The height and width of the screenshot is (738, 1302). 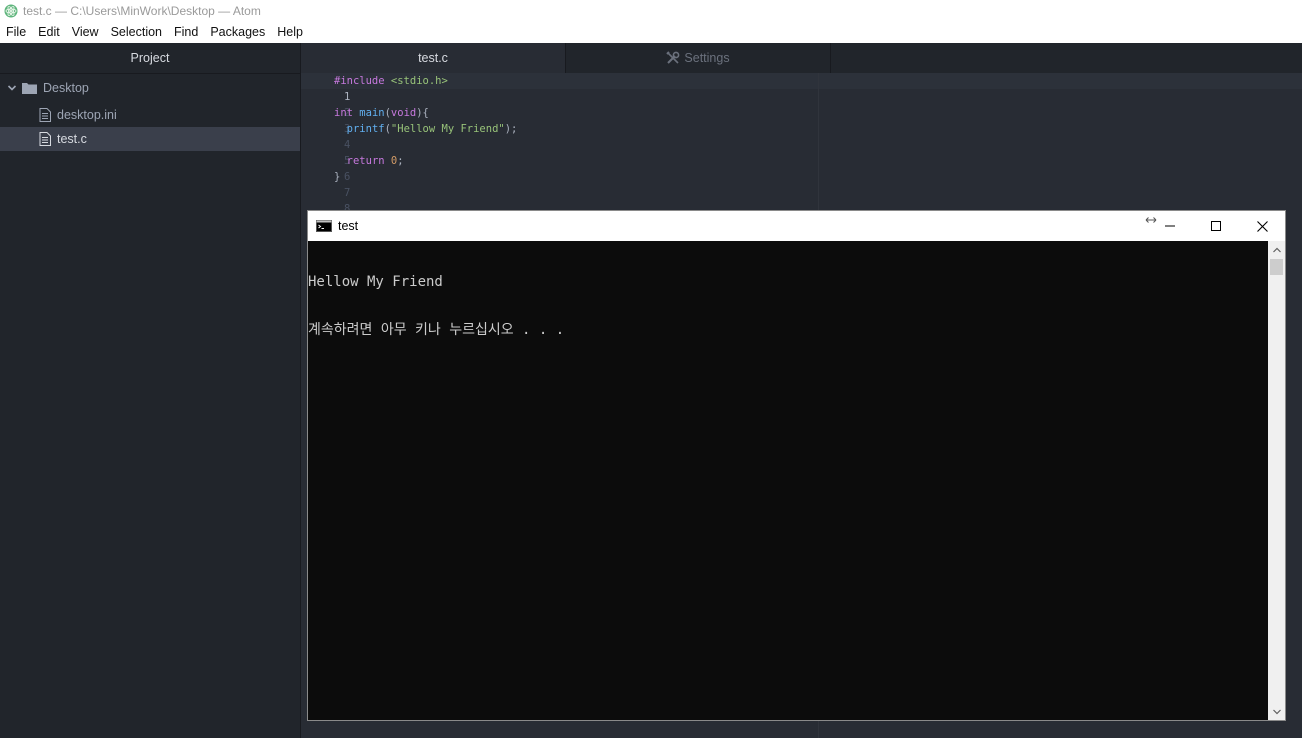 What do you see at coordinates (1276, 267) in the screenshot?
I see `scrollbar-thumb` at bounding box center [1276, 267].